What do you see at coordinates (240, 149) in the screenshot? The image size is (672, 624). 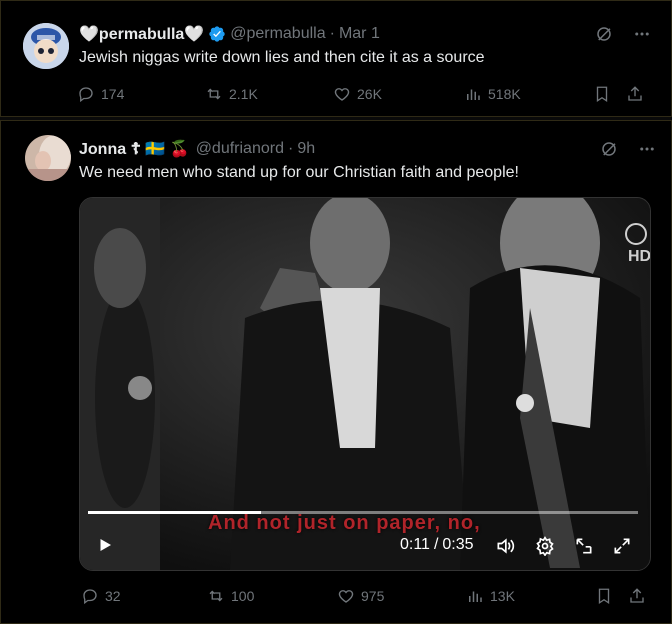 I see `handle: @dufrianord` at bounding box center [240, 149].